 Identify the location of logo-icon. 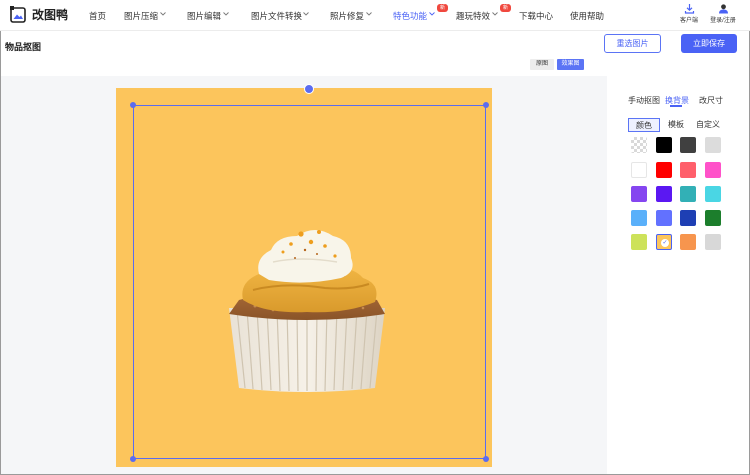
(18, 14).